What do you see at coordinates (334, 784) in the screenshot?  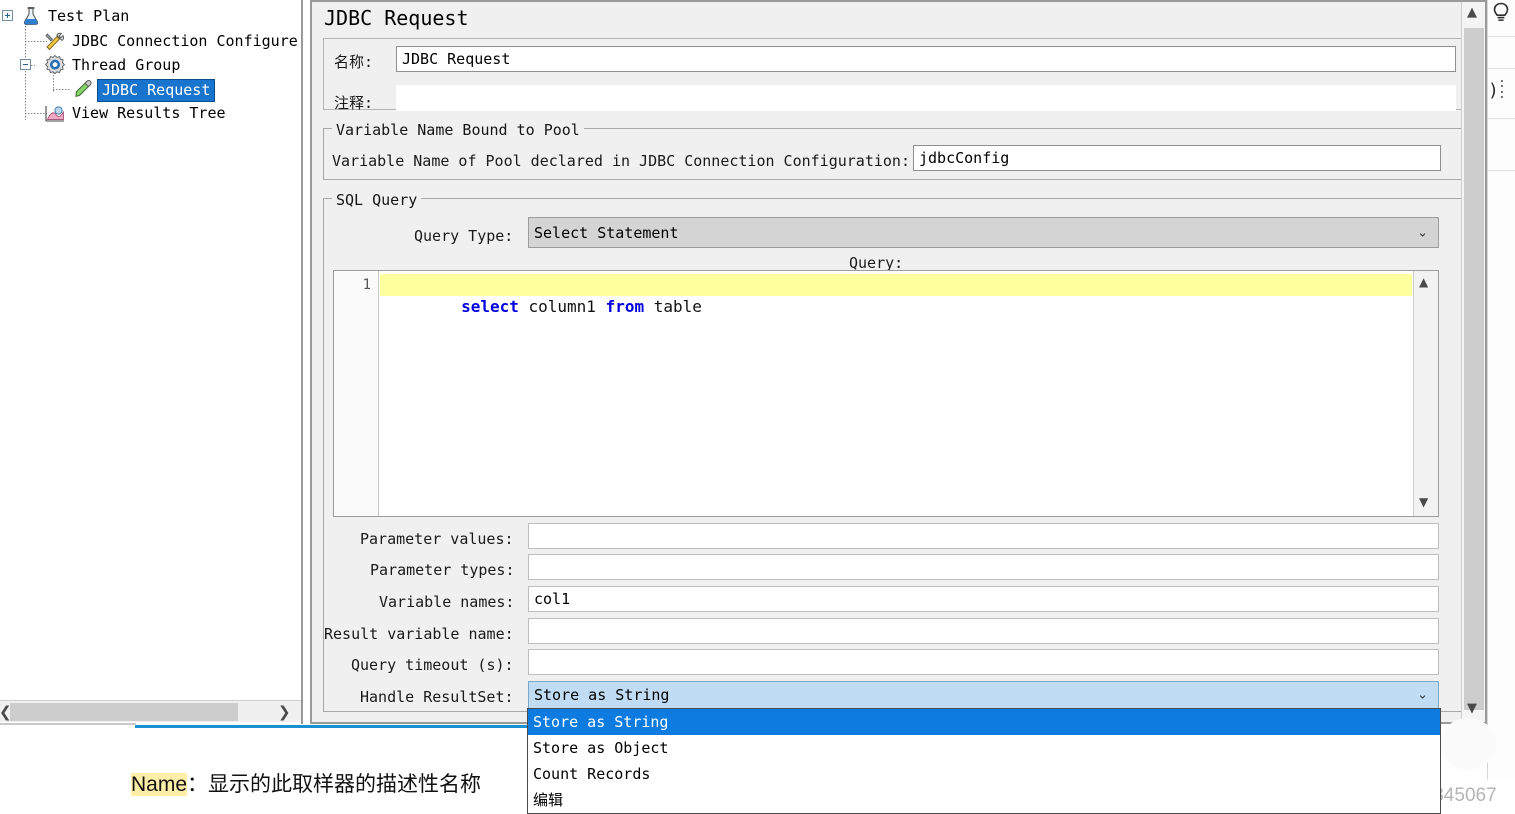 I see `caption-rest: ：显示的此取样器的描述性名称` at bounding box center [334, 784].